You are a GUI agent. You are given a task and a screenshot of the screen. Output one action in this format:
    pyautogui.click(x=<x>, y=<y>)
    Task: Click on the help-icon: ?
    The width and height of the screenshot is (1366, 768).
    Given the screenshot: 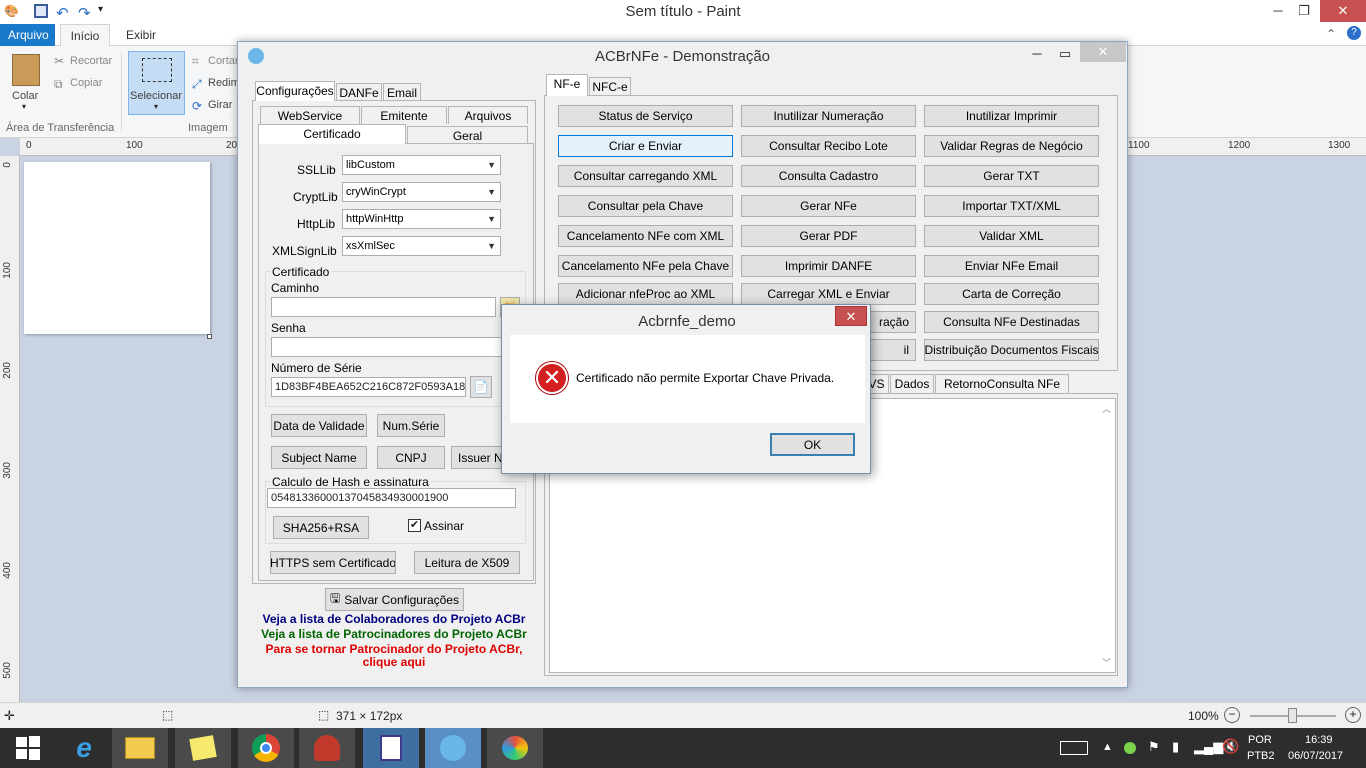 What is the action you would take?
    pyautogui.click(x=1354, y=33)
    